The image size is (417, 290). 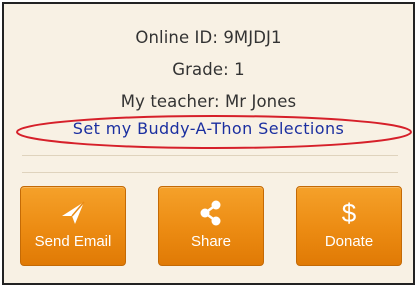 I want to click on share-button: Share, so click(x=211, y=226).